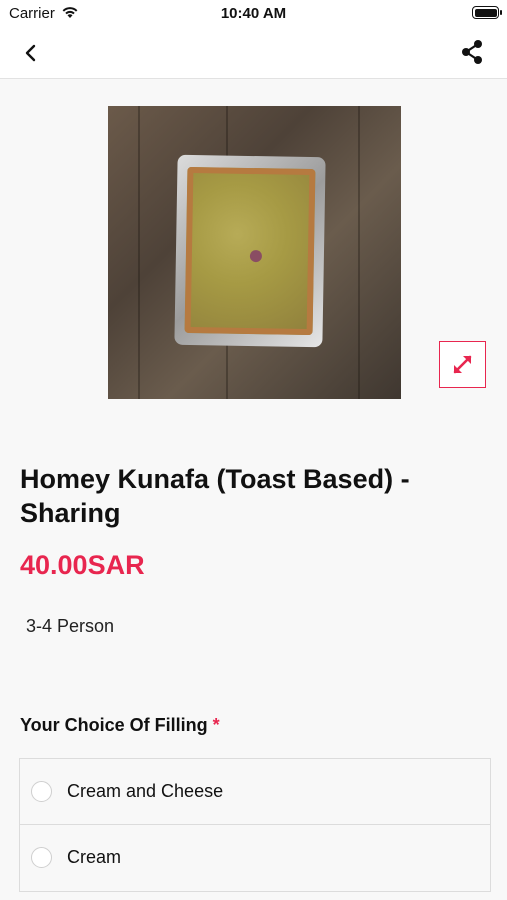 The width and height of the screenshot is (507, 900). Describe the element at coordinates (70, 626) in the screenshot. I see `product-description: 3-4 Person` at that location.